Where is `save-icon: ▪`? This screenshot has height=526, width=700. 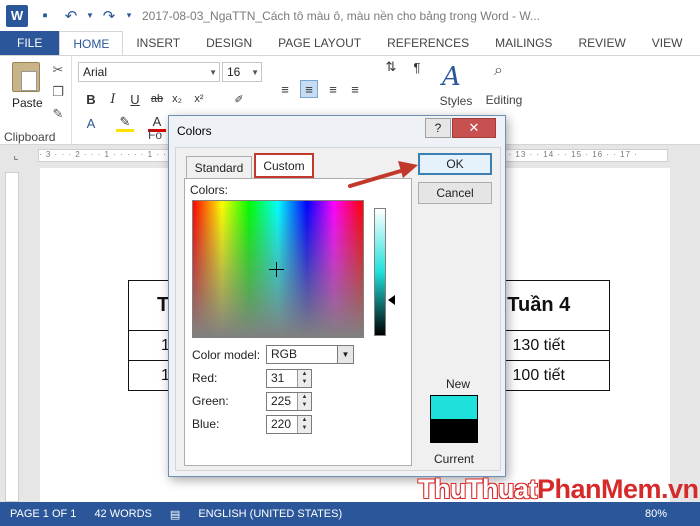
save-icon: ▪ is located at coordinates (45, 16).